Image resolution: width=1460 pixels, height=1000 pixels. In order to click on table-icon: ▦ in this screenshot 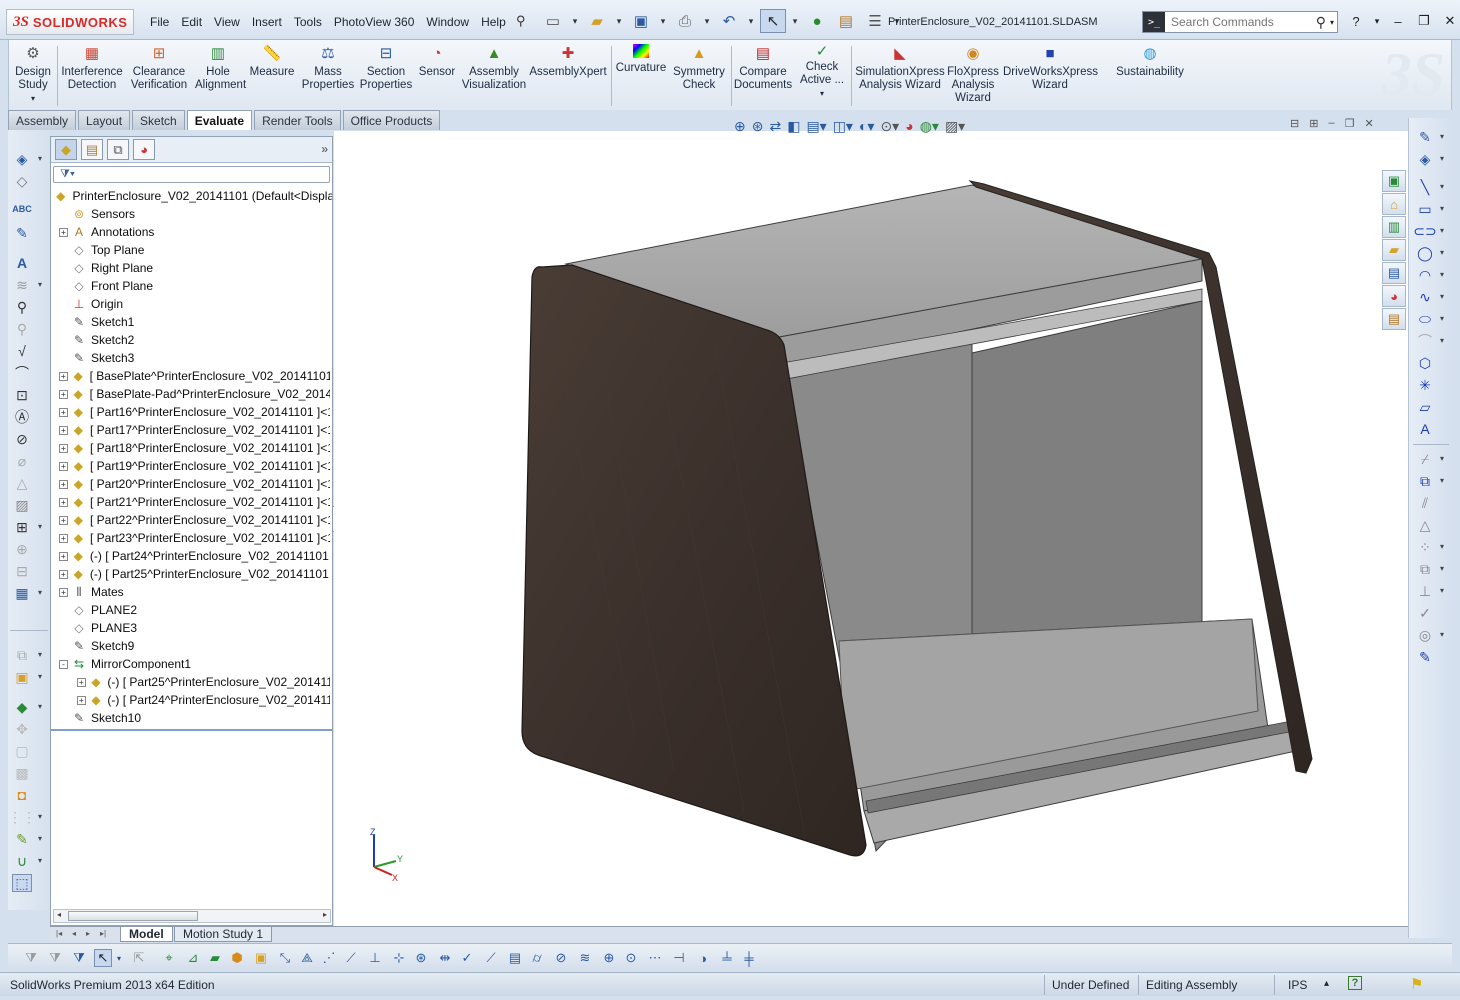, I will do `click(22, 593)`.